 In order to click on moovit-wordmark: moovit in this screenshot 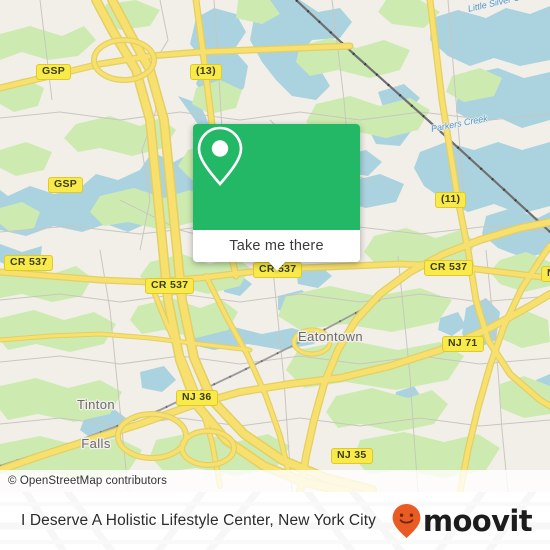, I will do `click(477, 520)`.